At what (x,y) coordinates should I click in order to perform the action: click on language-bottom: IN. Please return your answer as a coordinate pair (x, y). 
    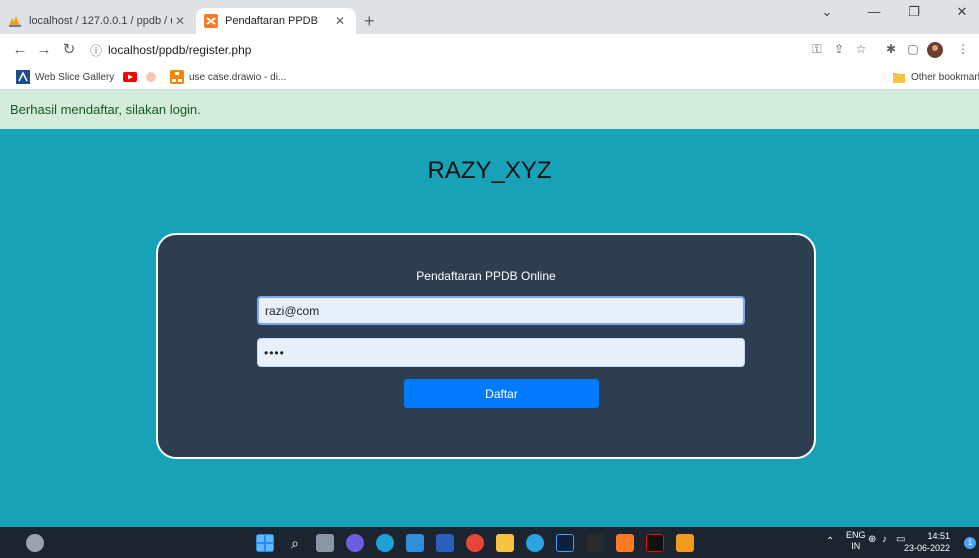
    Looking at the image, I should click on (856, 546).